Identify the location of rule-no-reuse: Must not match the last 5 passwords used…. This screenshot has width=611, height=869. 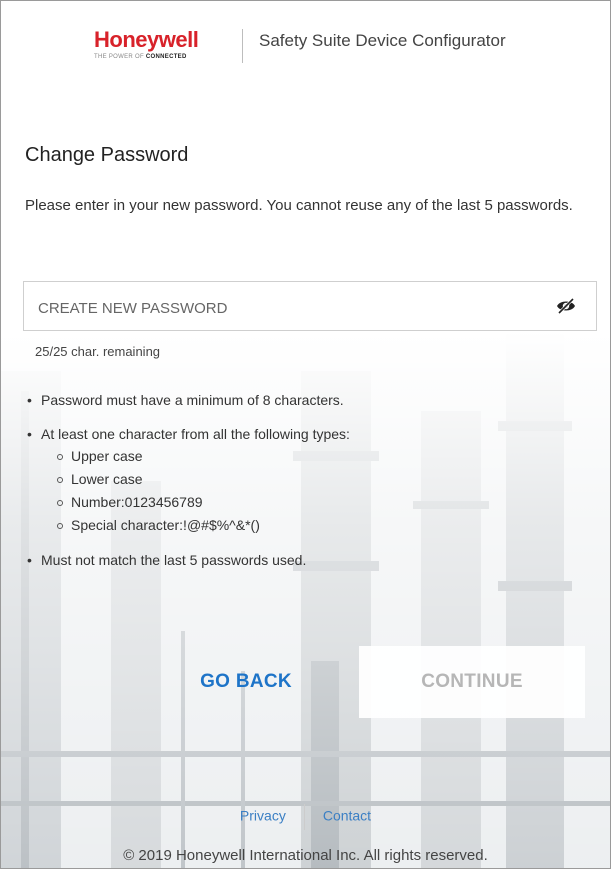
(307, 560).